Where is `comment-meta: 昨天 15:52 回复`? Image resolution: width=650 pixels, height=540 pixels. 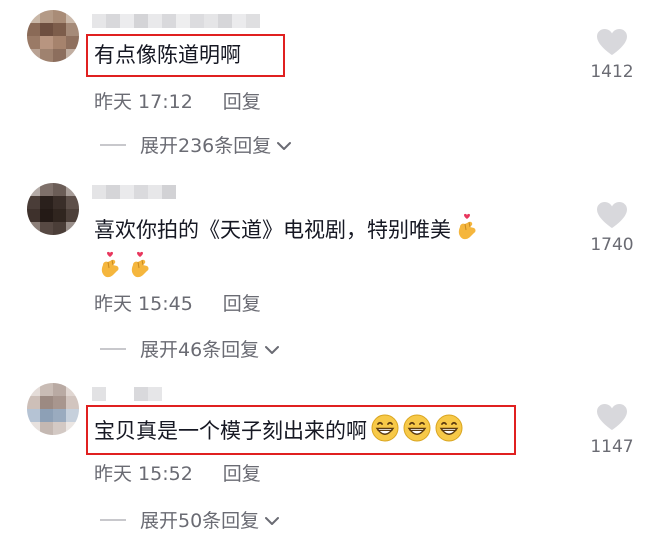 comment-meta: 昨天 15:52 回复 is located at coordinates (177, 472).